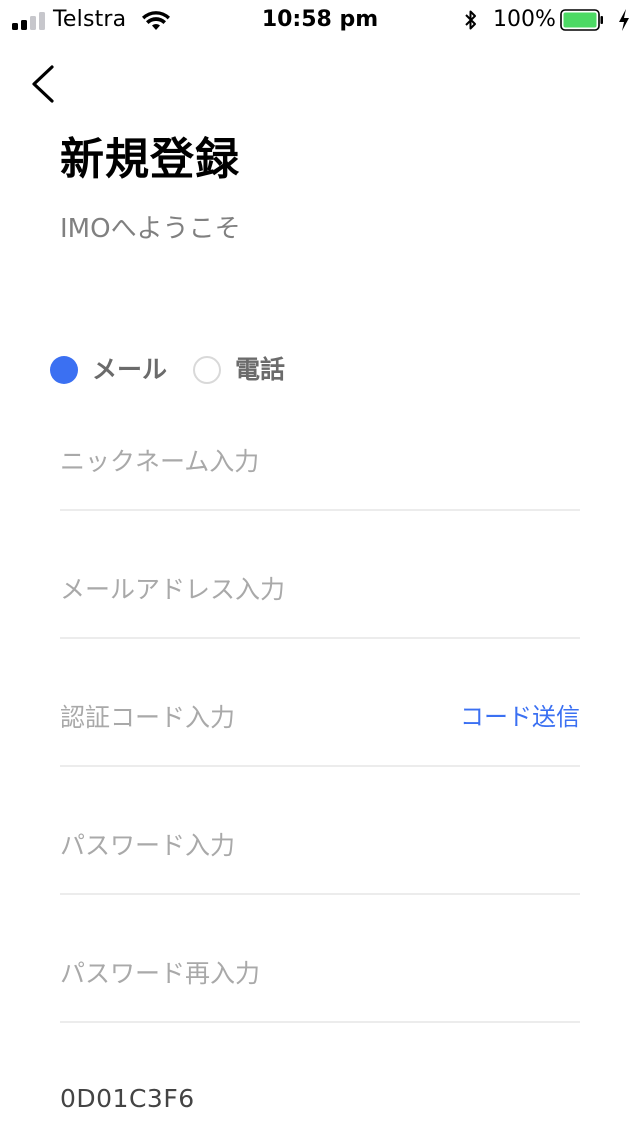 Image resolution: width=640 pixels, height=1136 pixels. What do you see at coordinates (260, 369) in the screenshot?
I see `radio-label-phone: 電話` at bounding box center [260, 369].